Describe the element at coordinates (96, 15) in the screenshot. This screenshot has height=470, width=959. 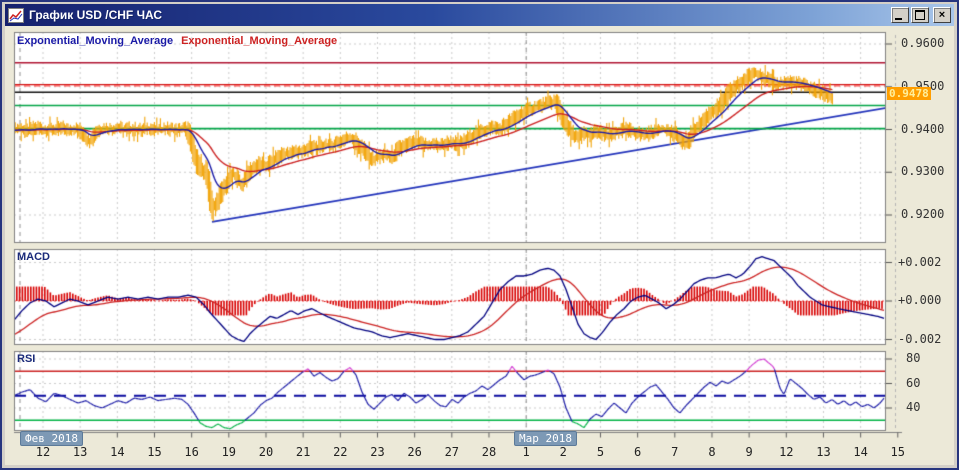
I see `window-title: График USD /CHF ЧАС` at that location.